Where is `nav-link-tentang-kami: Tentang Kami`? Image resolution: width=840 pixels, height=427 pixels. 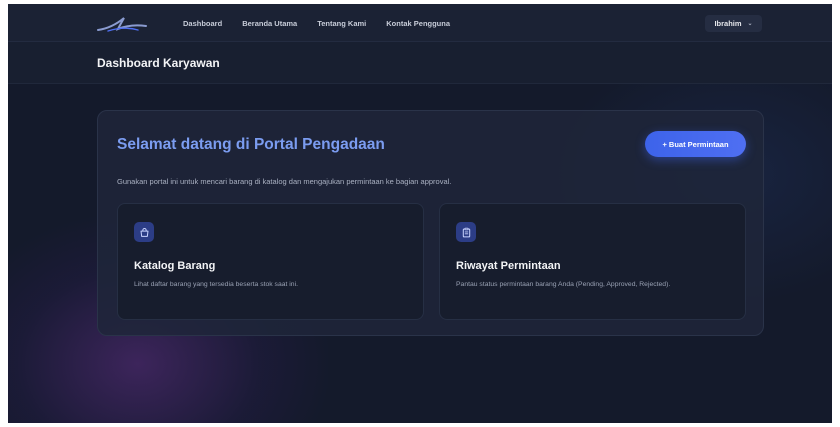
nav-link-tentang-kami: Tentang Kami is located at coordinates (341, 23).